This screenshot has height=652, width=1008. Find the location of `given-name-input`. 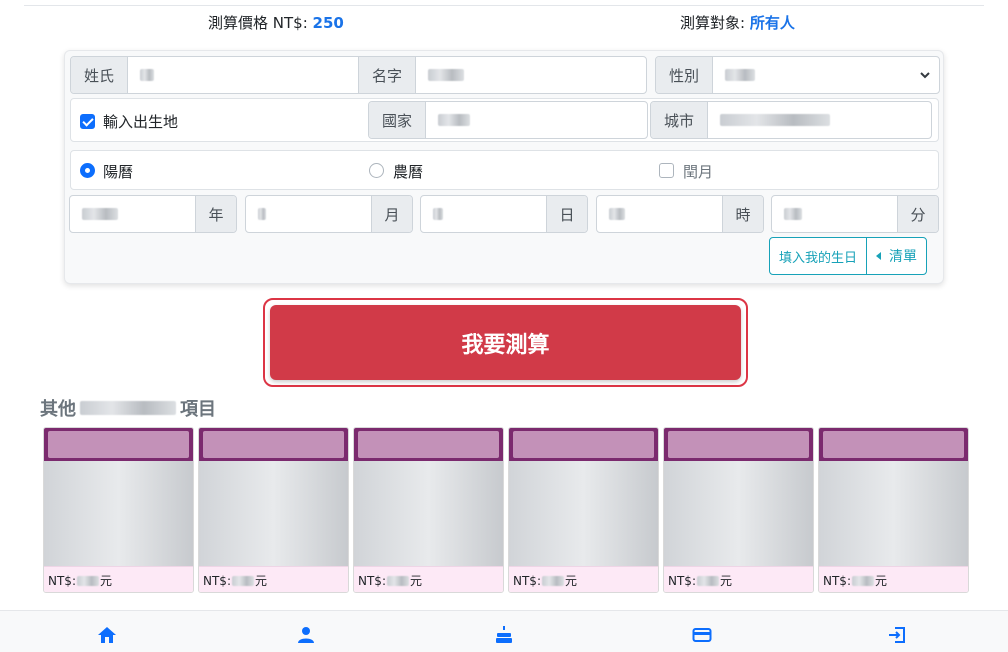

given-name-input is located at coordinates (531, 75).